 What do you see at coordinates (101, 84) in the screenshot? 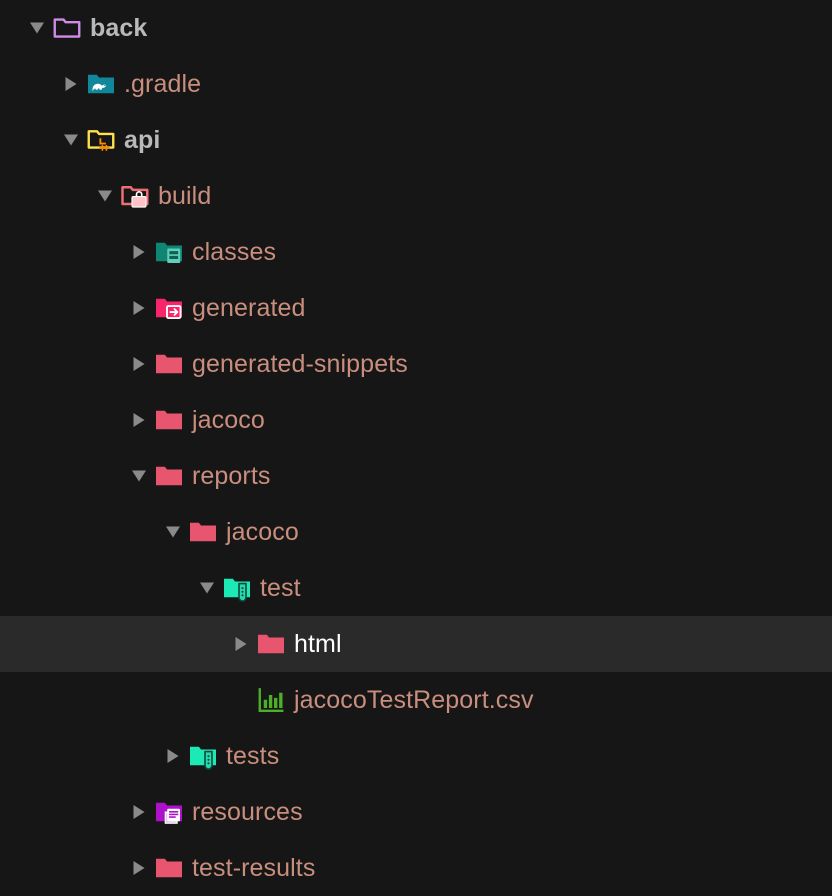
I see `folder-gradle-icon` at bounding box center [101, 84].